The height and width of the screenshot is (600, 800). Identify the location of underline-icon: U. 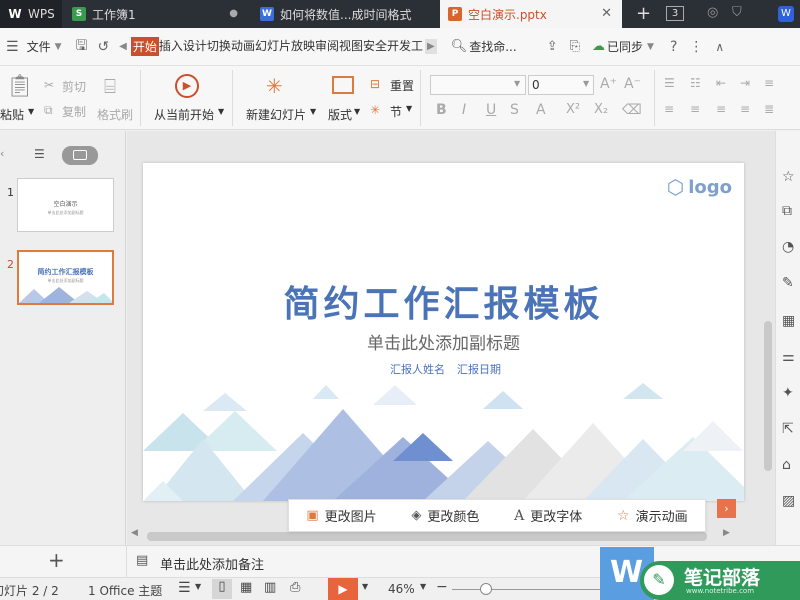
(491, 110).